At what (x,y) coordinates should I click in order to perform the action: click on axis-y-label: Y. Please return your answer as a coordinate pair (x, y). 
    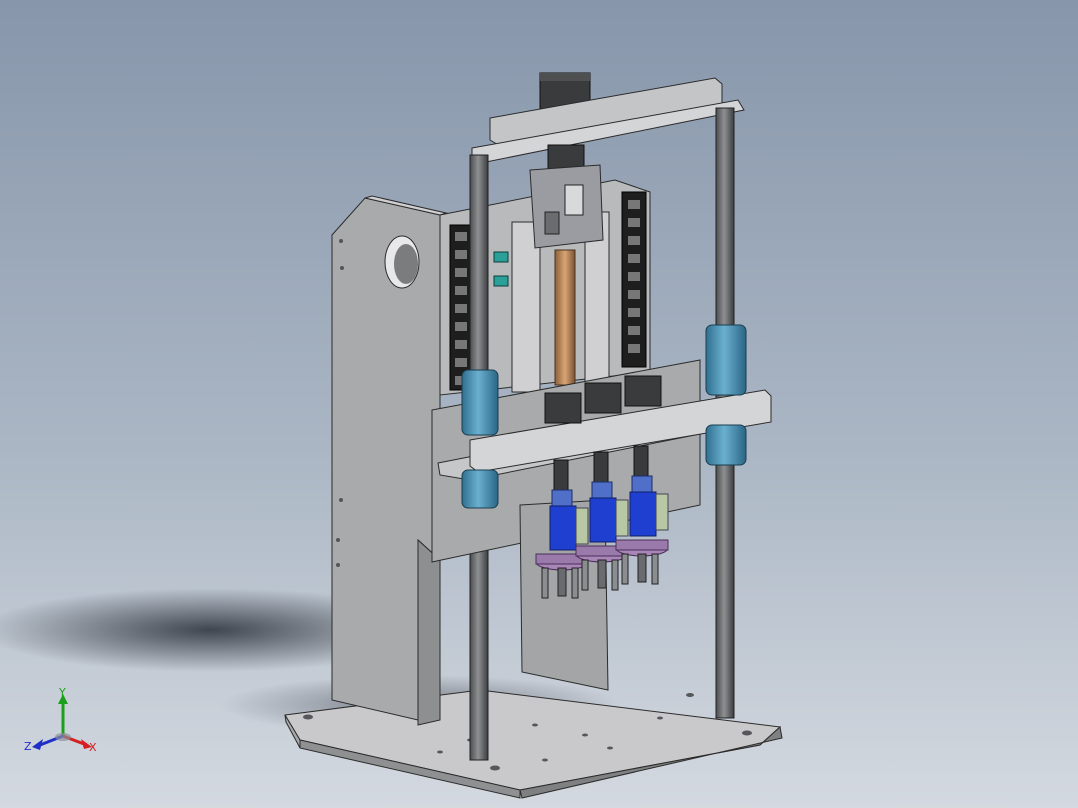
    Looking at the image, I should click on (62, 692).